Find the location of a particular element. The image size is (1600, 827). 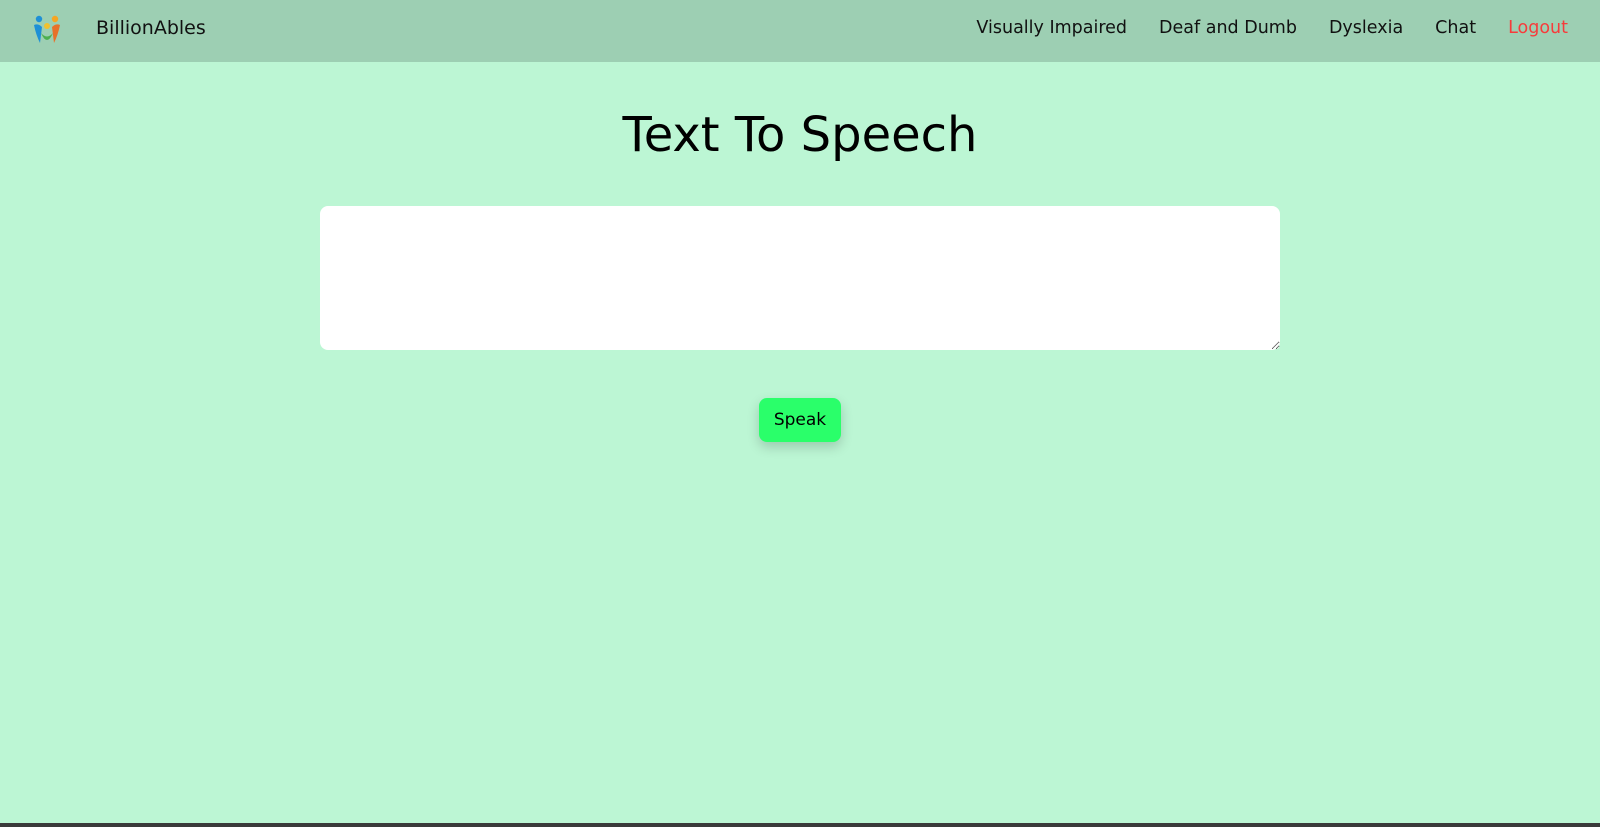

page-title: Text To Speech is located at coordinates (800, 135).